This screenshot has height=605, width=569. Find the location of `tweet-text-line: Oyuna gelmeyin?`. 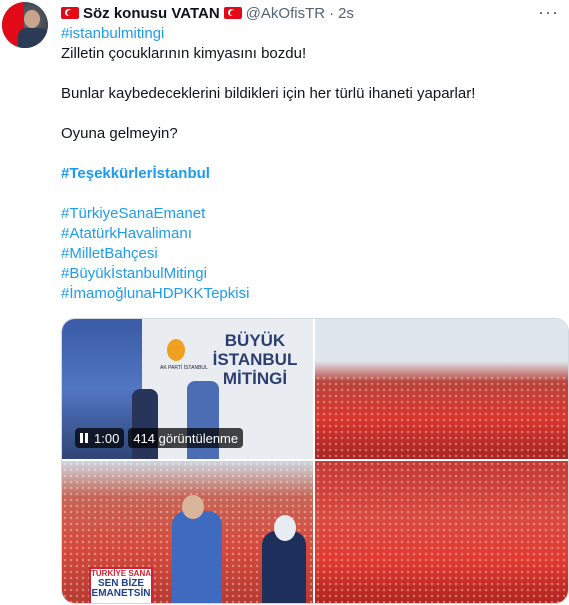

tweet-text-line: Oyuna gelmeyin? is located at coordinates (119, 133).